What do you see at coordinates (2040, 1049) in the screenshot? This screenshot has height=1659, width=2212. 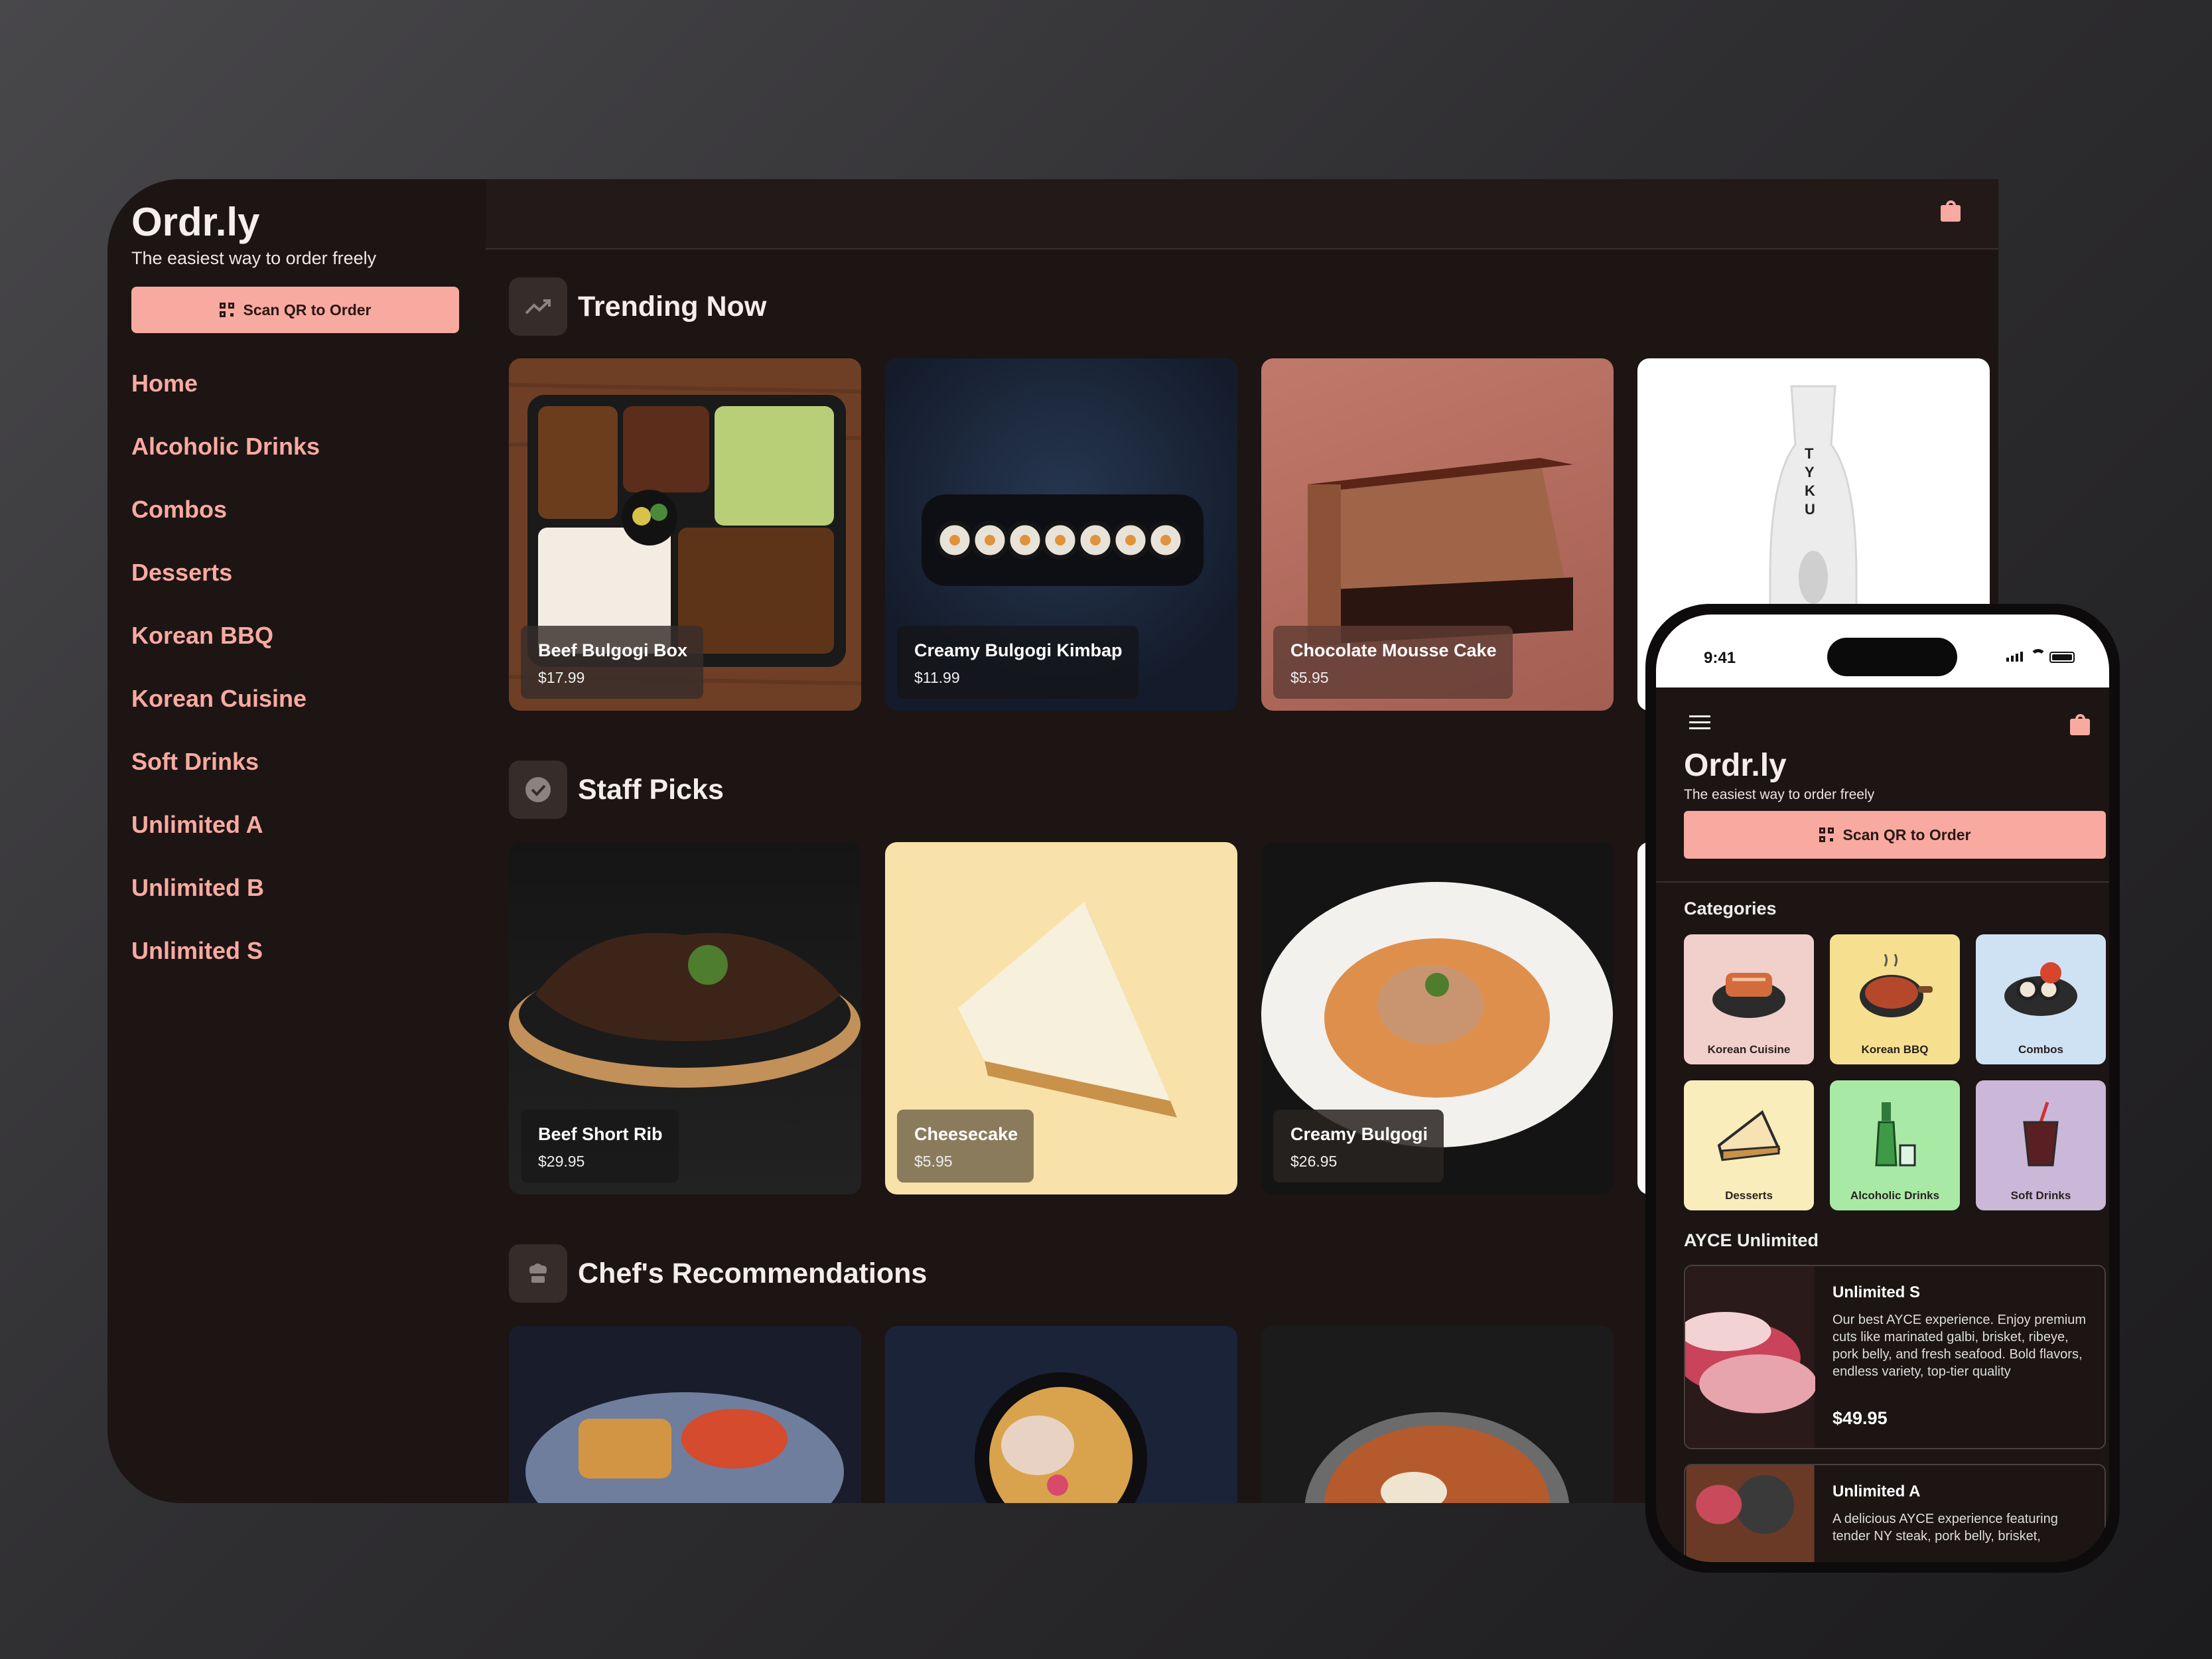 I see `category-label: Combos` at bounding box center [2040, 1049].